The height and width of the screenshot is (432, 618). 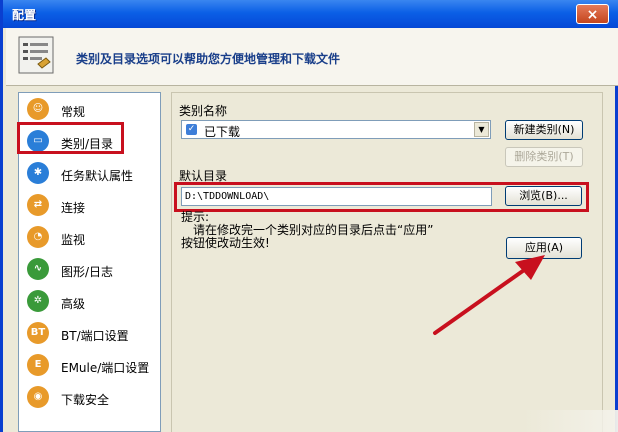 I want to click on sidebar-item-label: 任务默认属性, so click(x=97, y=176).